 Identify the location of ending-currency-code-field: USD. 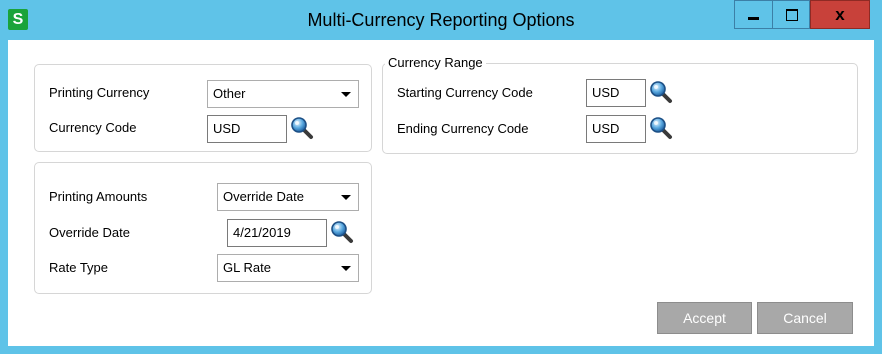
(616, 129).